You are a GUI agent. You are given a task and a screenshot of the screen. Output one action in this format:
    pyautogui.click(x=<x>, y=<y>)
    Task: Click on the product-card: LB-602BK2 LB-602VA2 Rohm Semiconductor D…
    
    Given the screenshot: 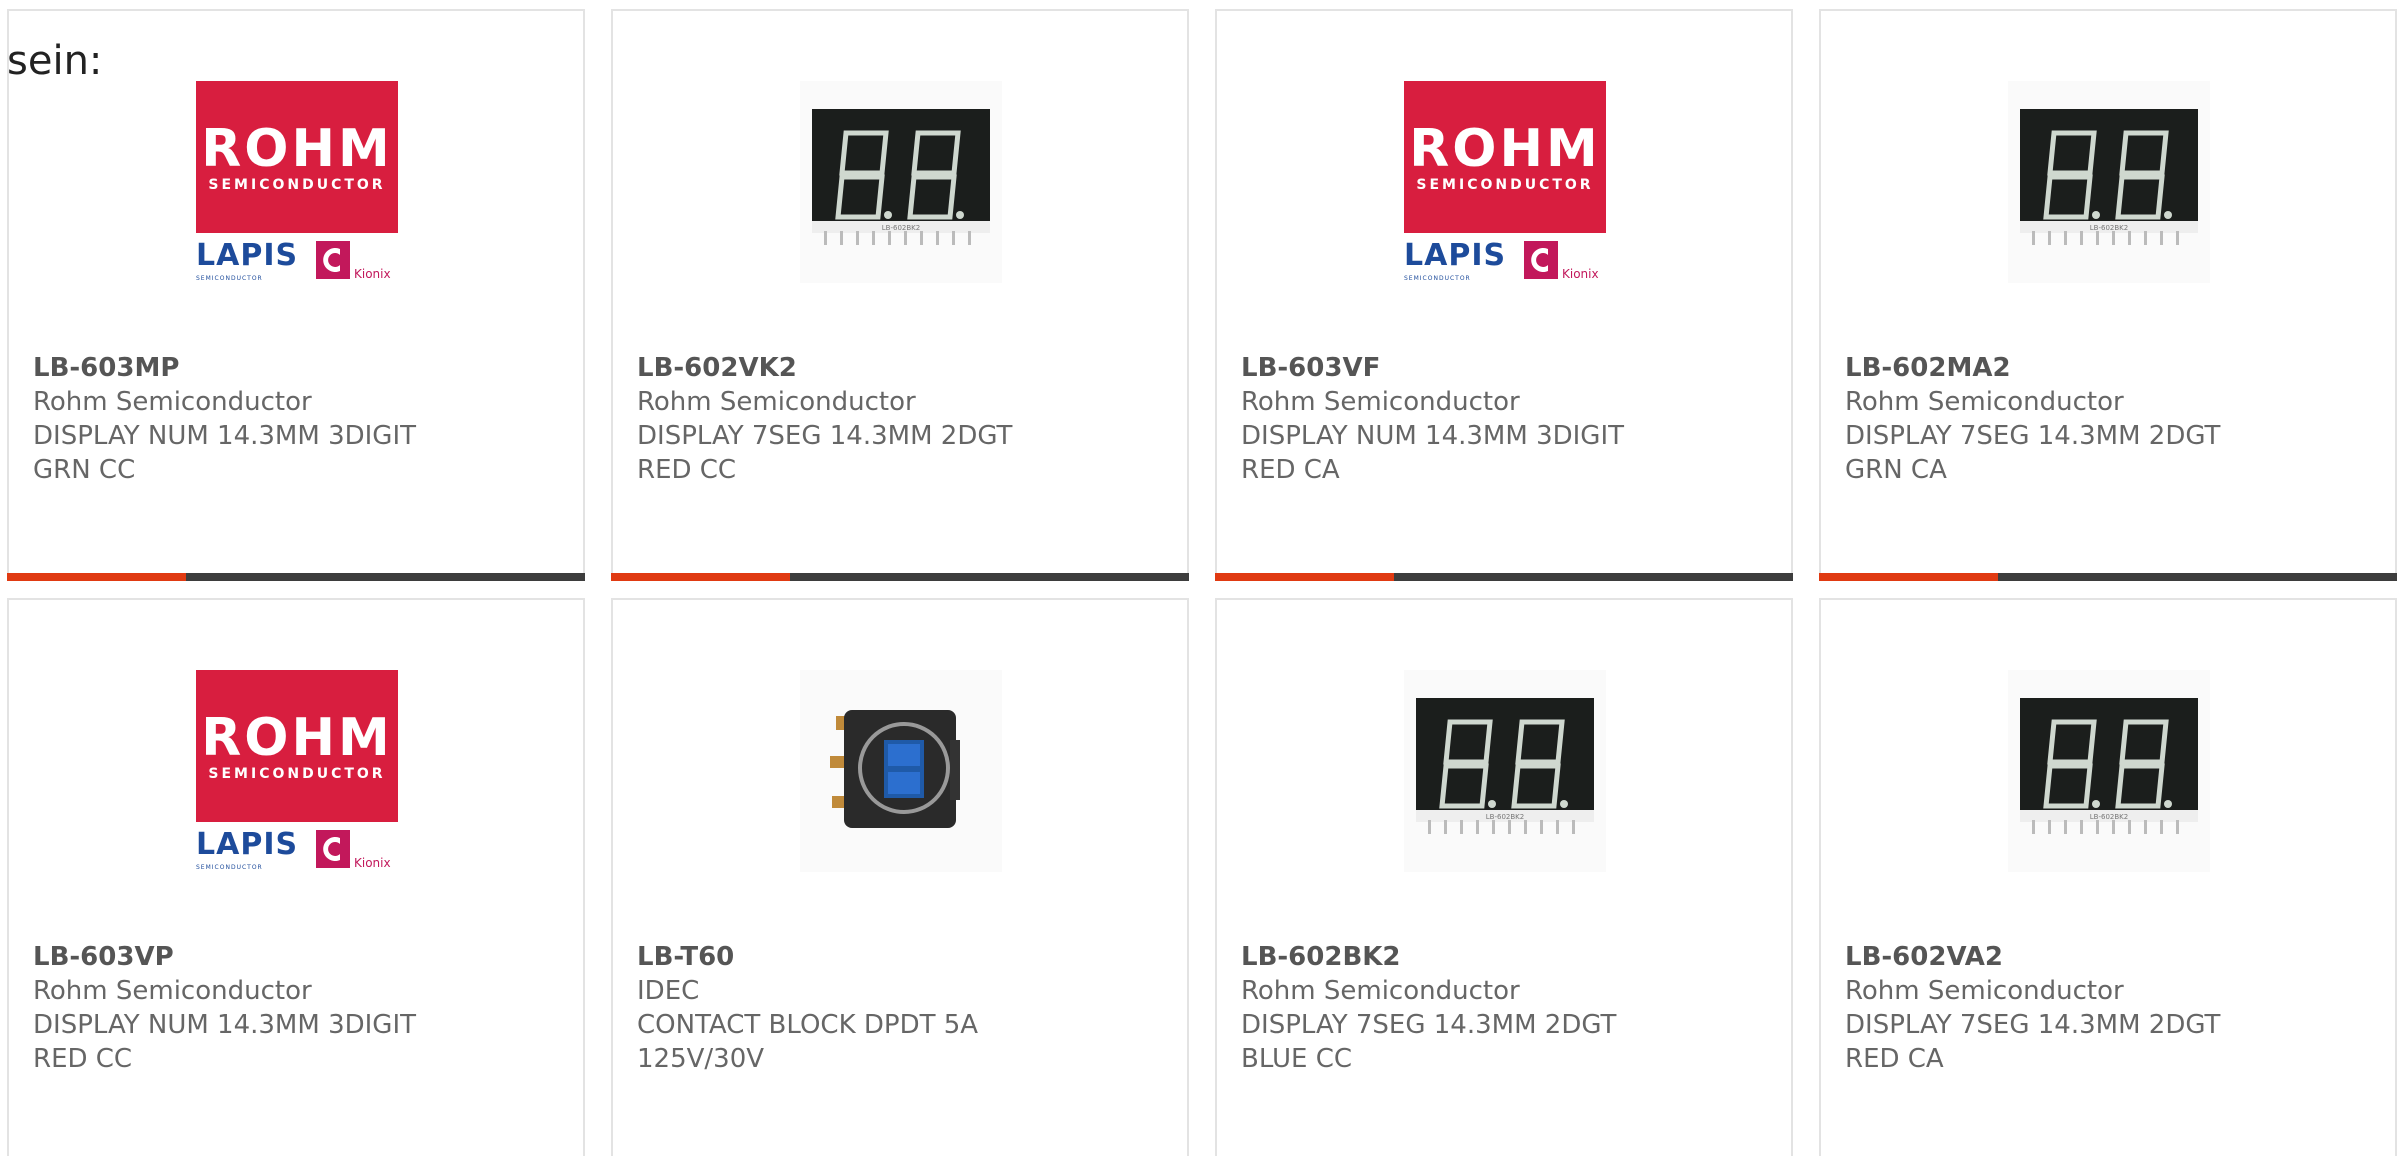 What is the action you would take?
    pyautogui.click(x=2108, y=877)
    